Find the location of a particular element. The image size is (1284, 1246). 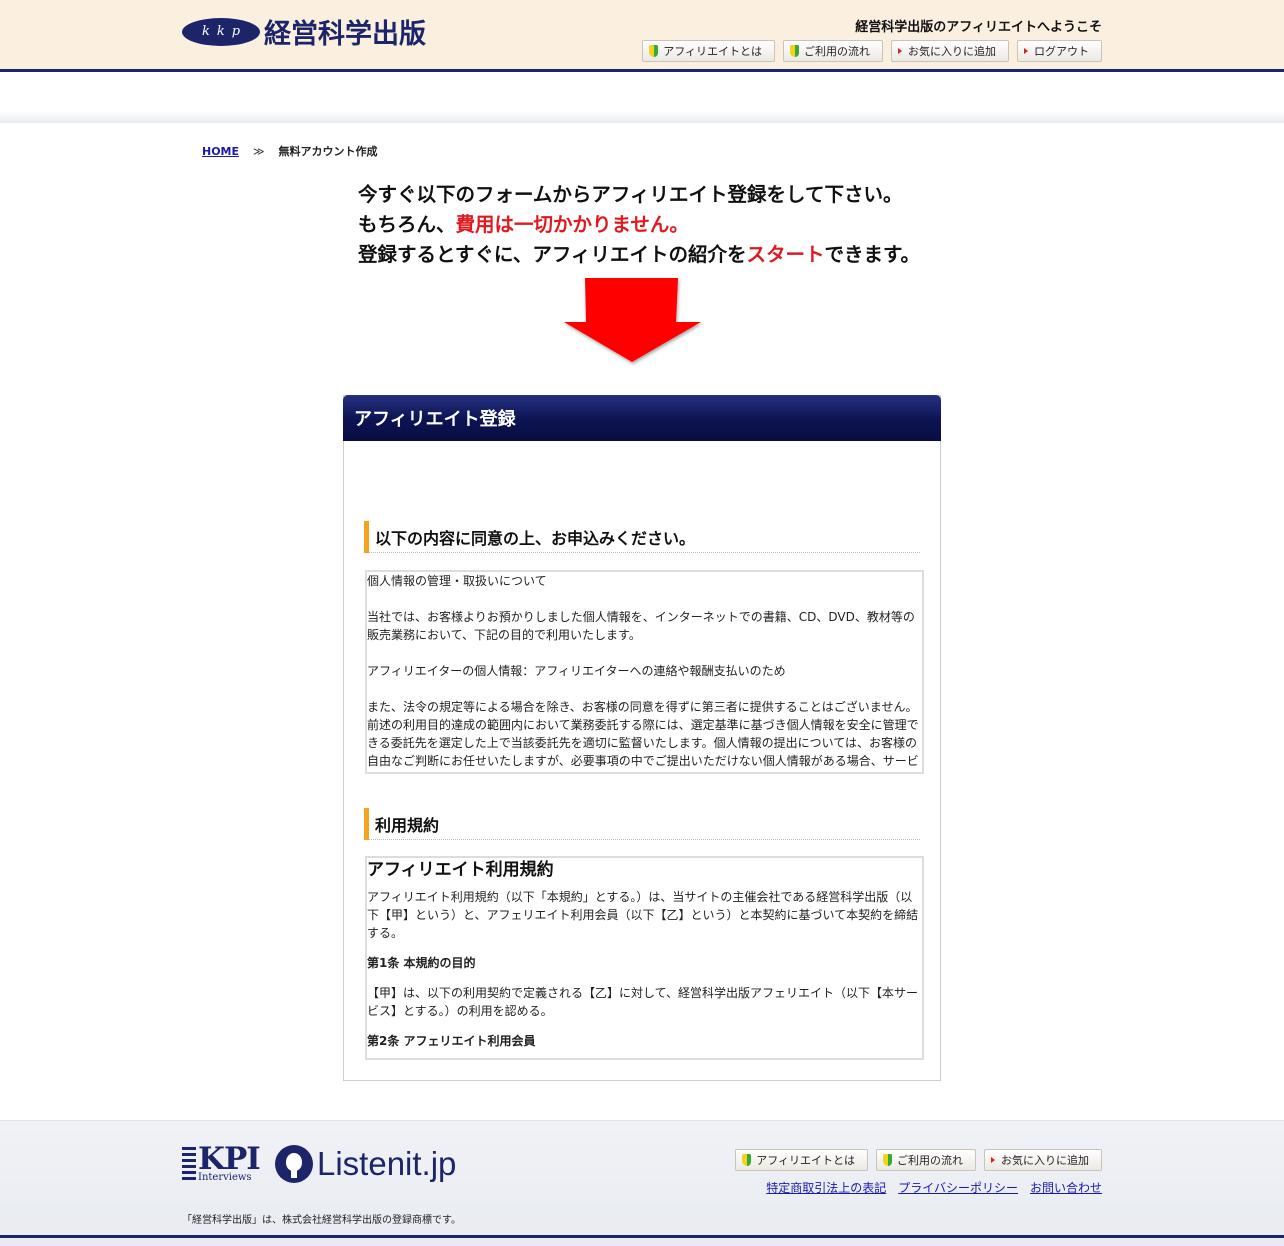

terms-section-heading: 利用規約 is located at coordinates (642, 823).